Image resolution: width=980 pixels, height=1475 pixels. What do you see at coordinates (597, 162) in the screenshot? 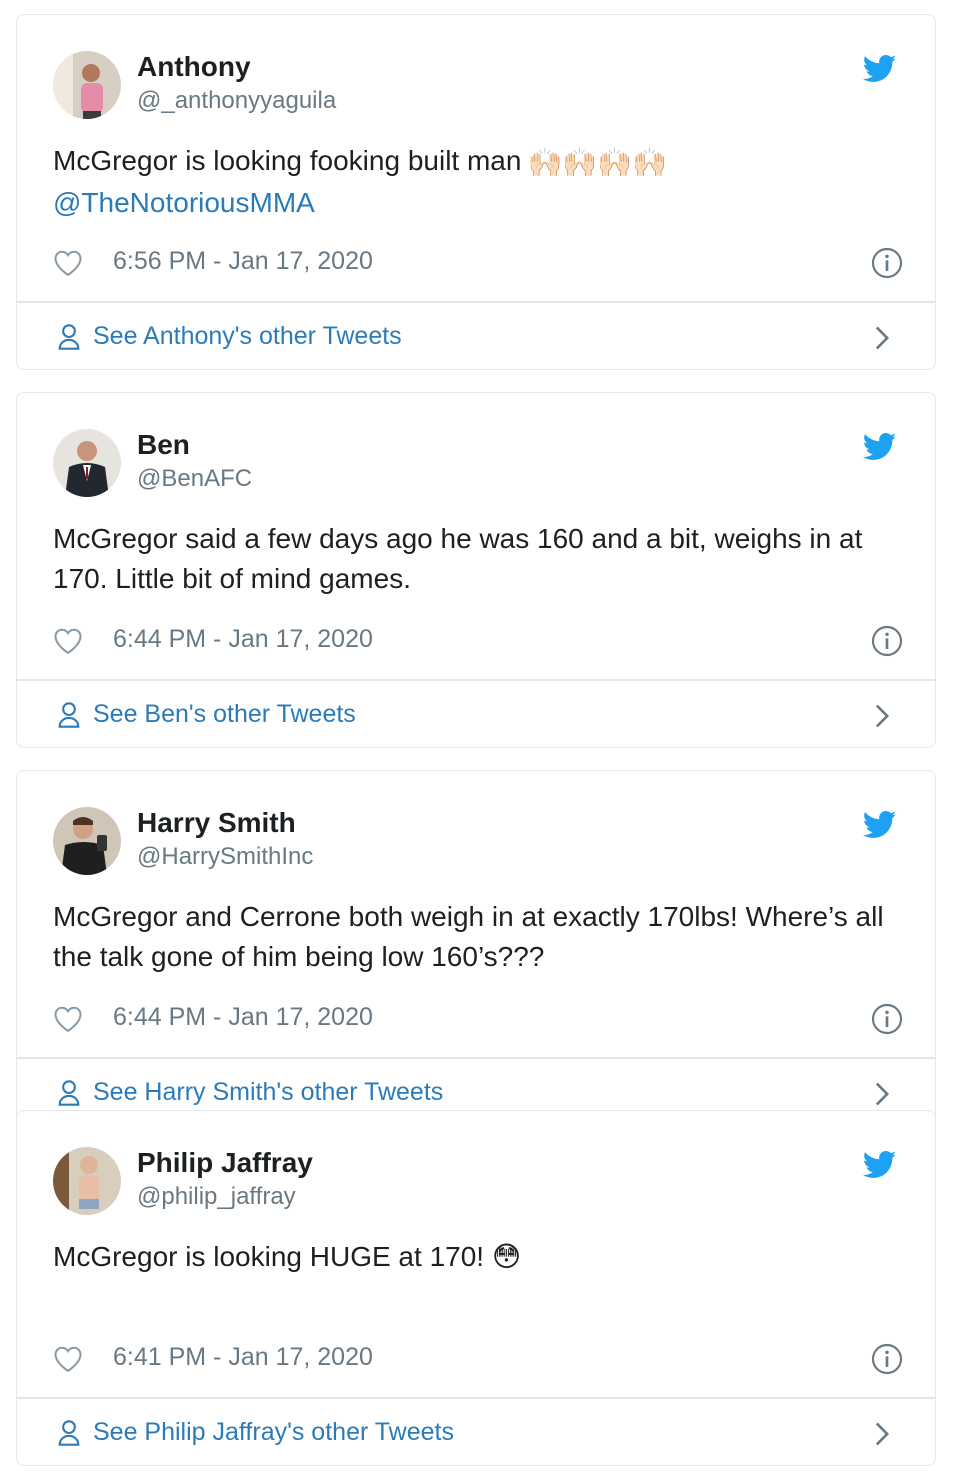
I see `raised-hands-emoji: 🙌🏻🙌🏻🙌🏻🙌🏻` at bounding box center [597, 162].